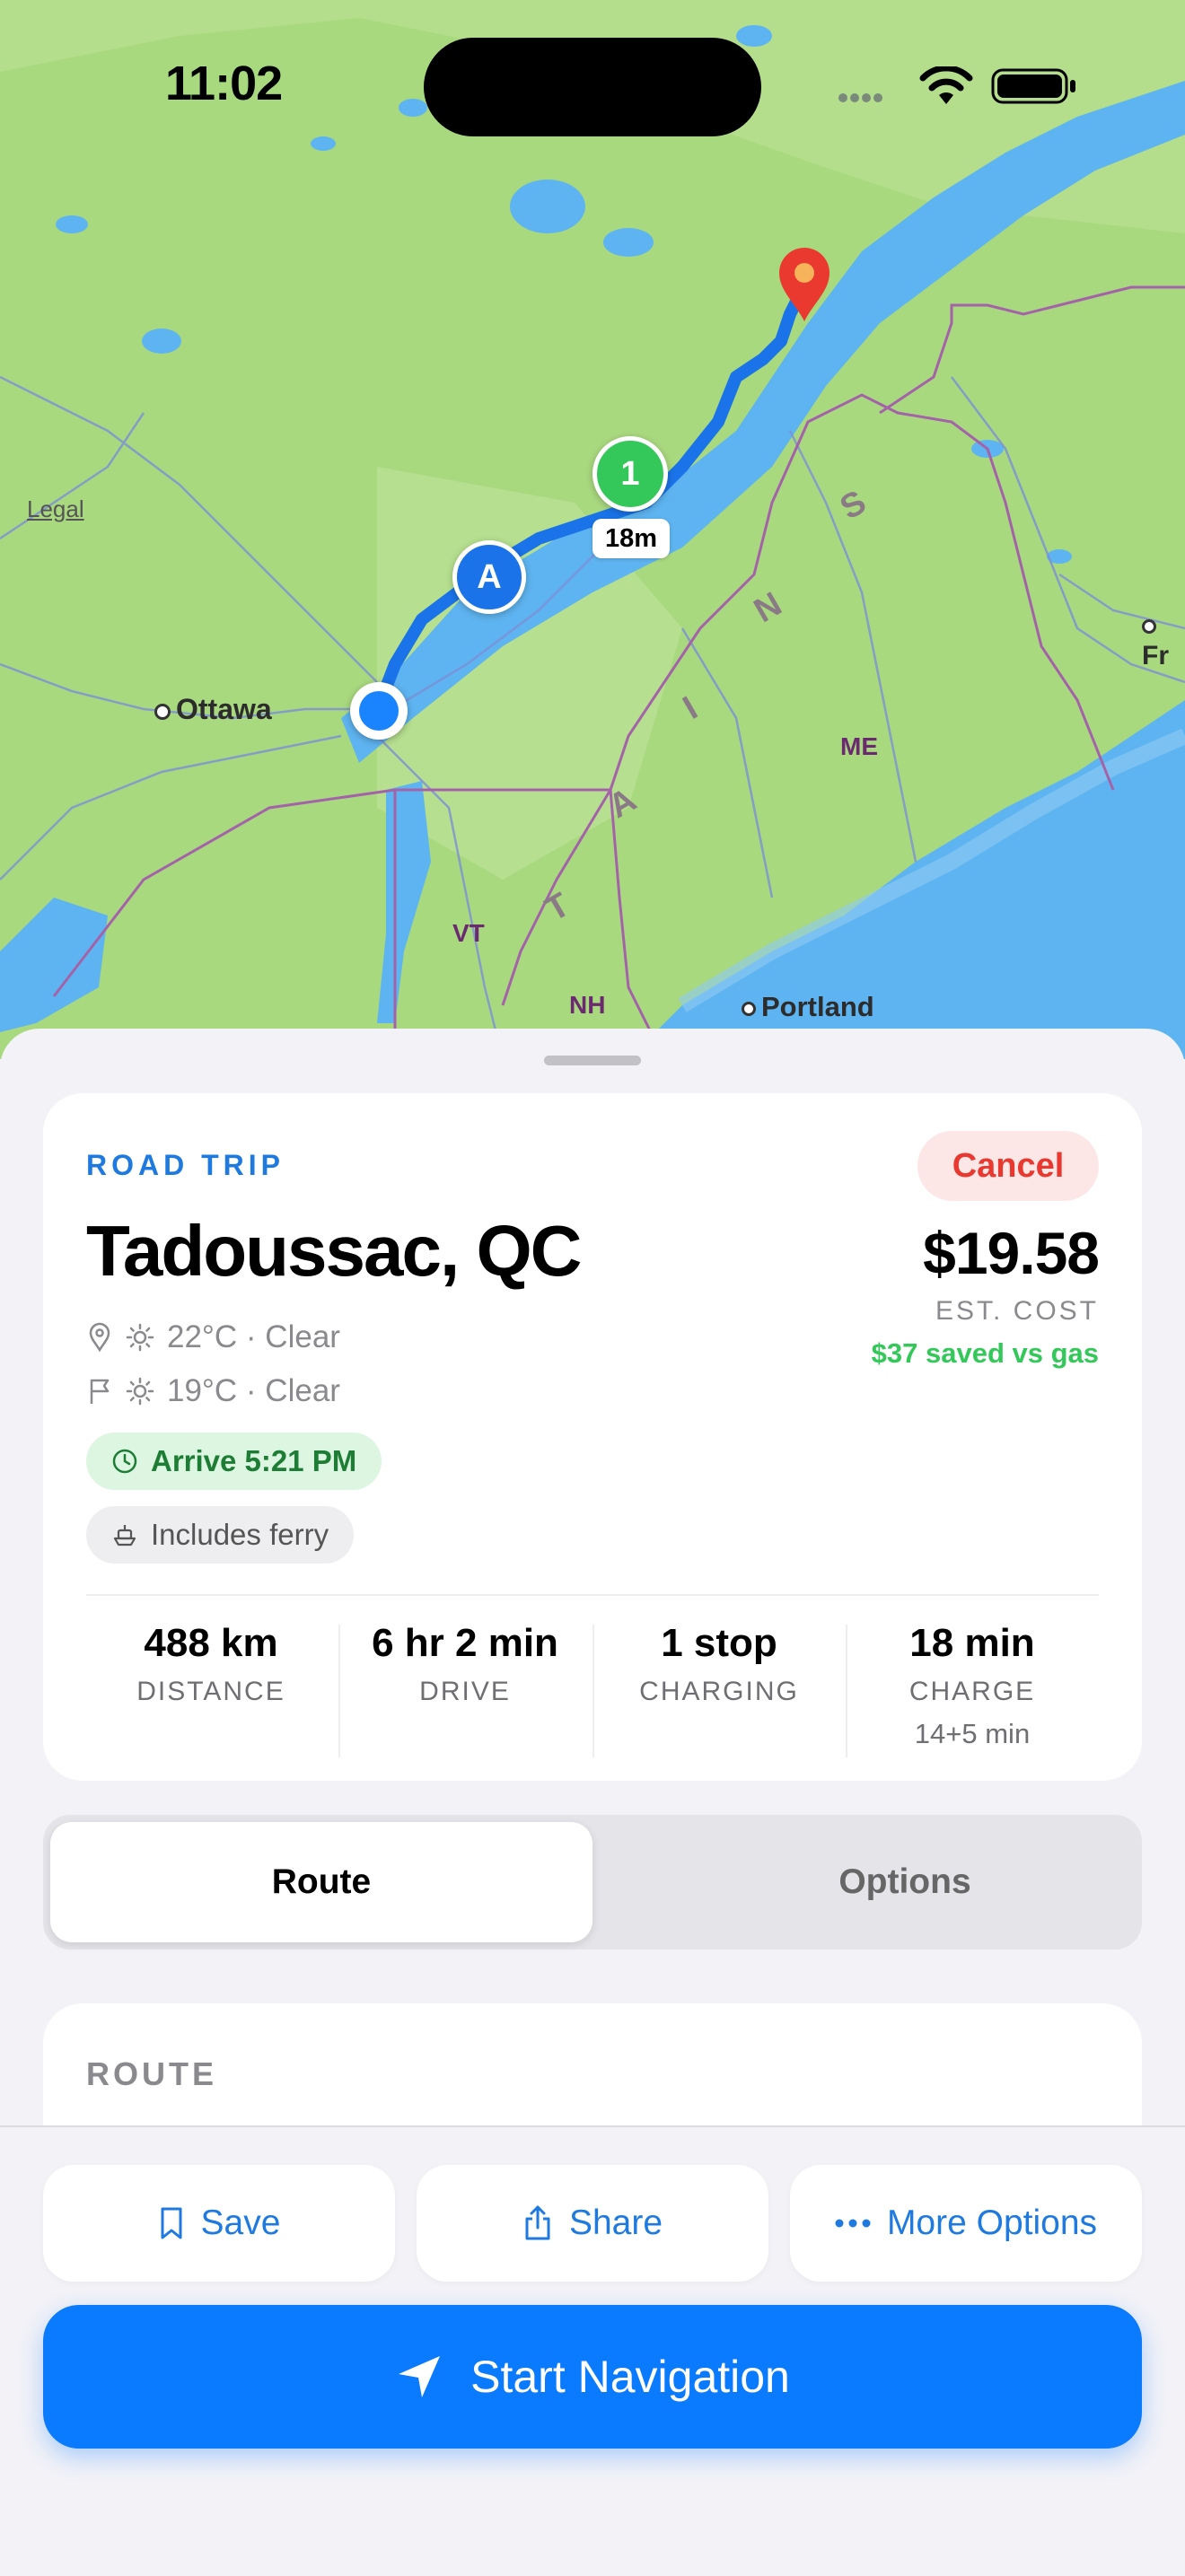 This screenshot has height=2576, width=1185. What do you see at coordinates (972, 1691) in the screenshot?
I see `stat-label: CHARGE` at bounding box center [972, 1691].